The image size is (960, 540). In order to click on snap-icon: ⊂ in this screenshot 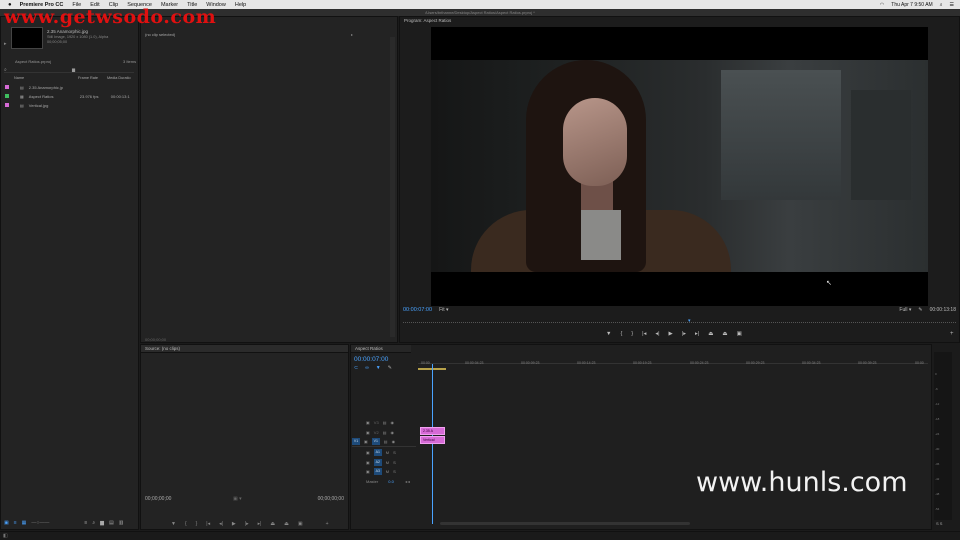, I will do `click(356, 368)`.